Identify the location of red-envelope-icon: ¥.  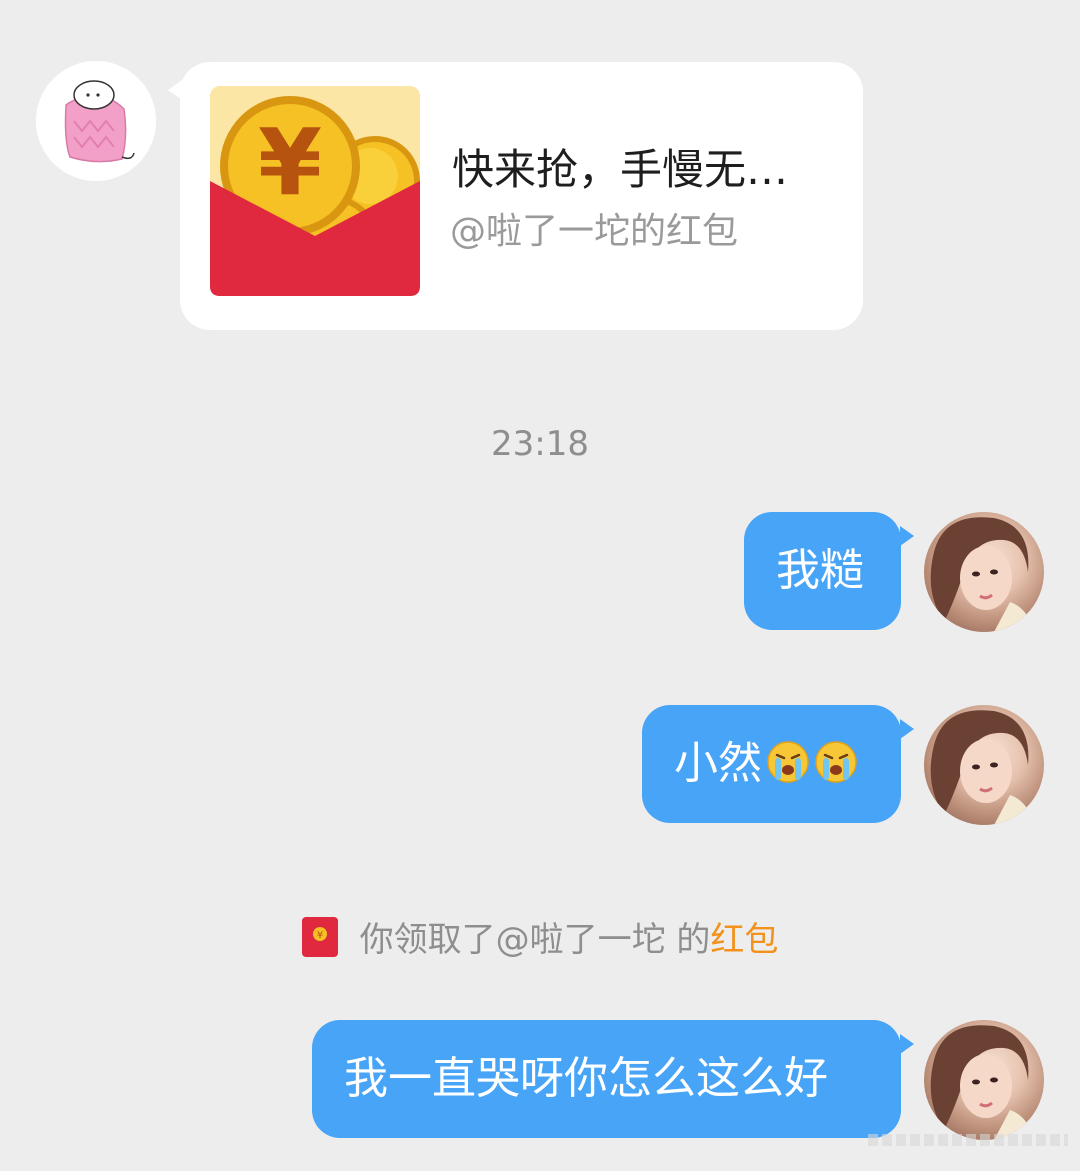
(319, 937).